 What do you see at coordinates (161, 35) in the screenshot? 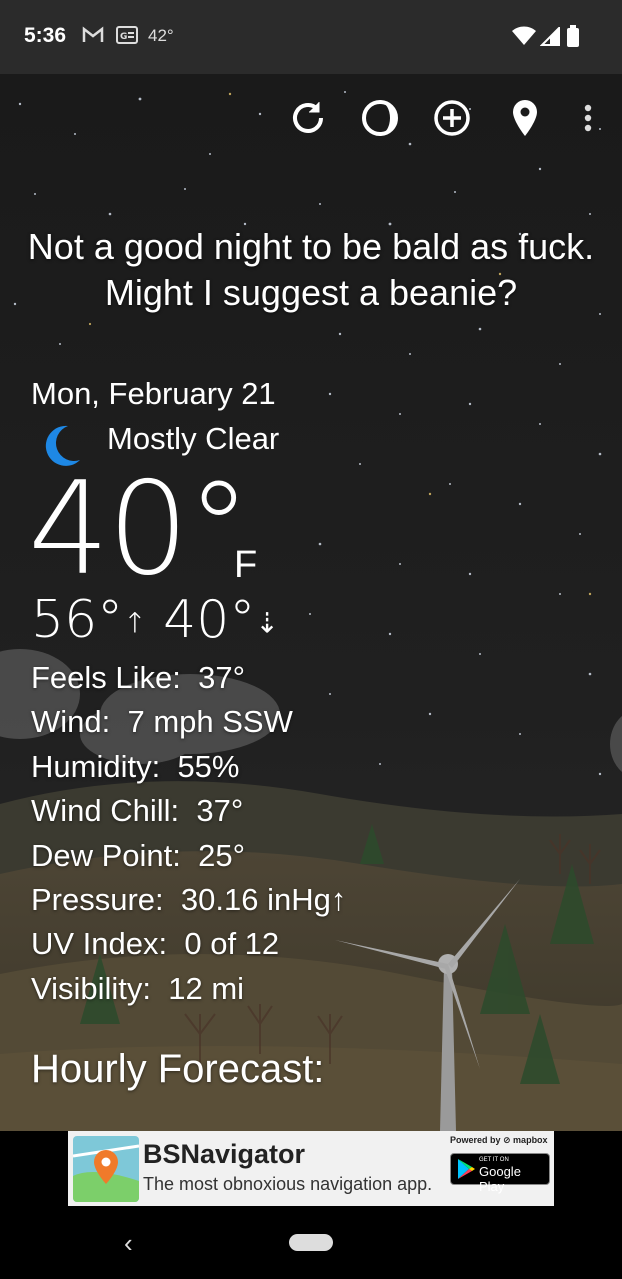
I see `status-temperature: 42°` at bounding box center [161, 35].